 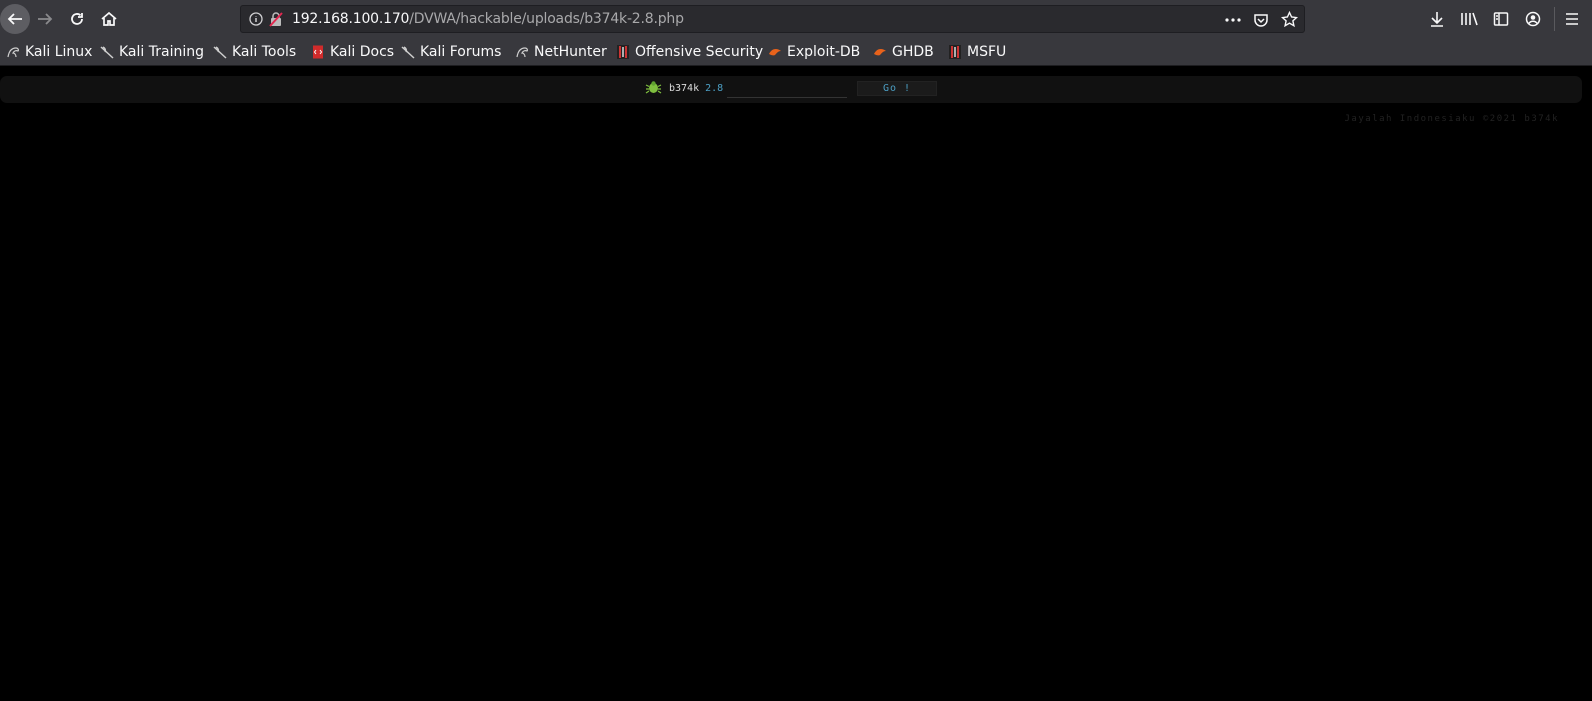 I want to click on command-input, so click(x=787, y=89).